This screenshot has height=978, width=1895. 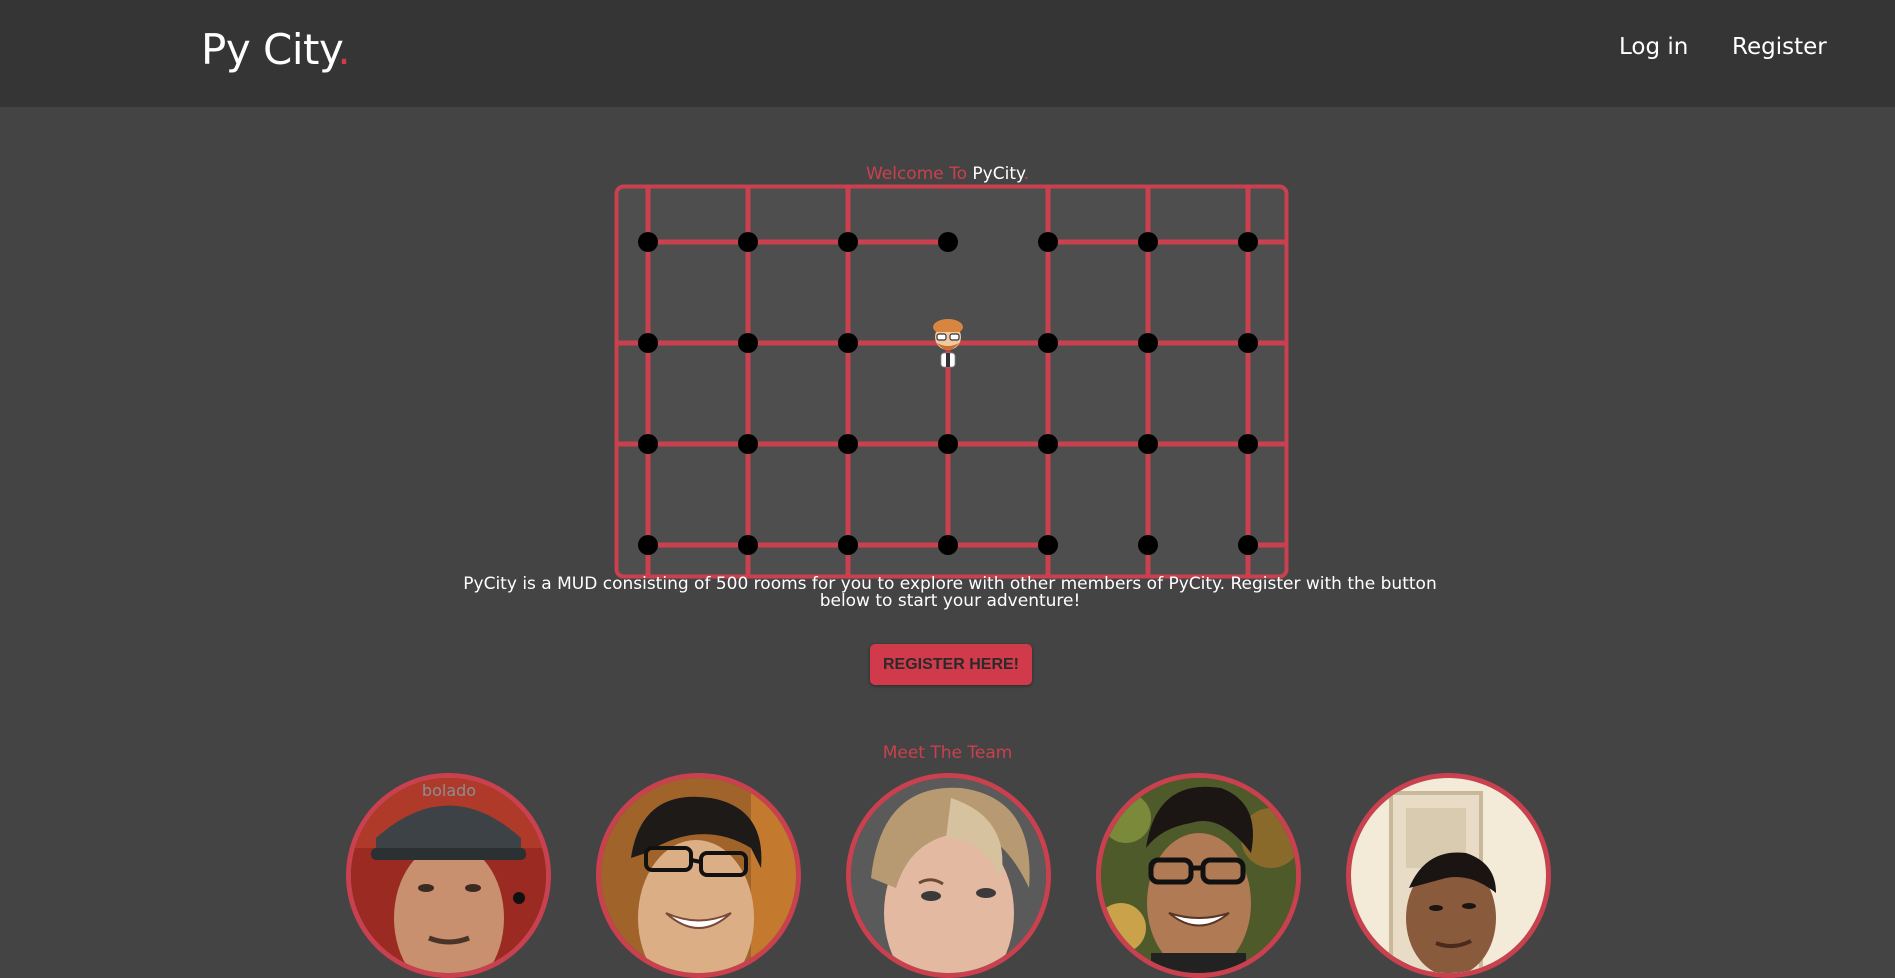 I want to click on team-member-2-avatar, so click(x=698, y=875).